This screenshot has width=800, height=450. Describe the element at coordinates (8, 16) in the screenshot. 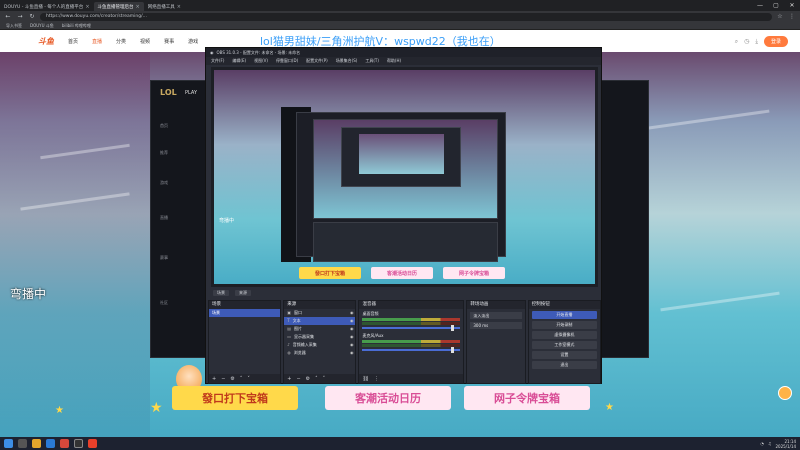

I see `back-icon: ←` at that location.